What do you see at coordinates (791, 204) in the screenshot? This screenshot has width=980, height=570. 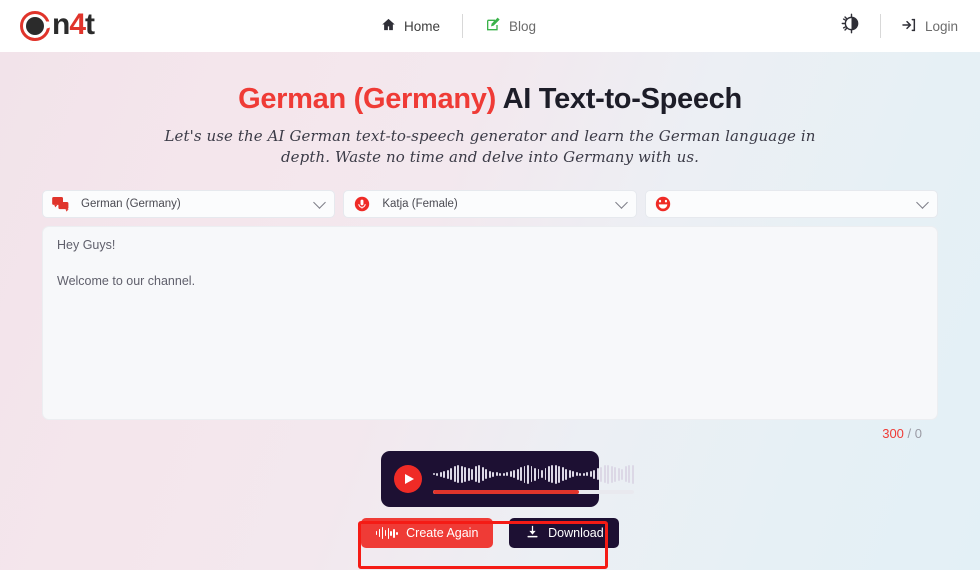 I see `emotion-select` at bounding box center [791, 204].